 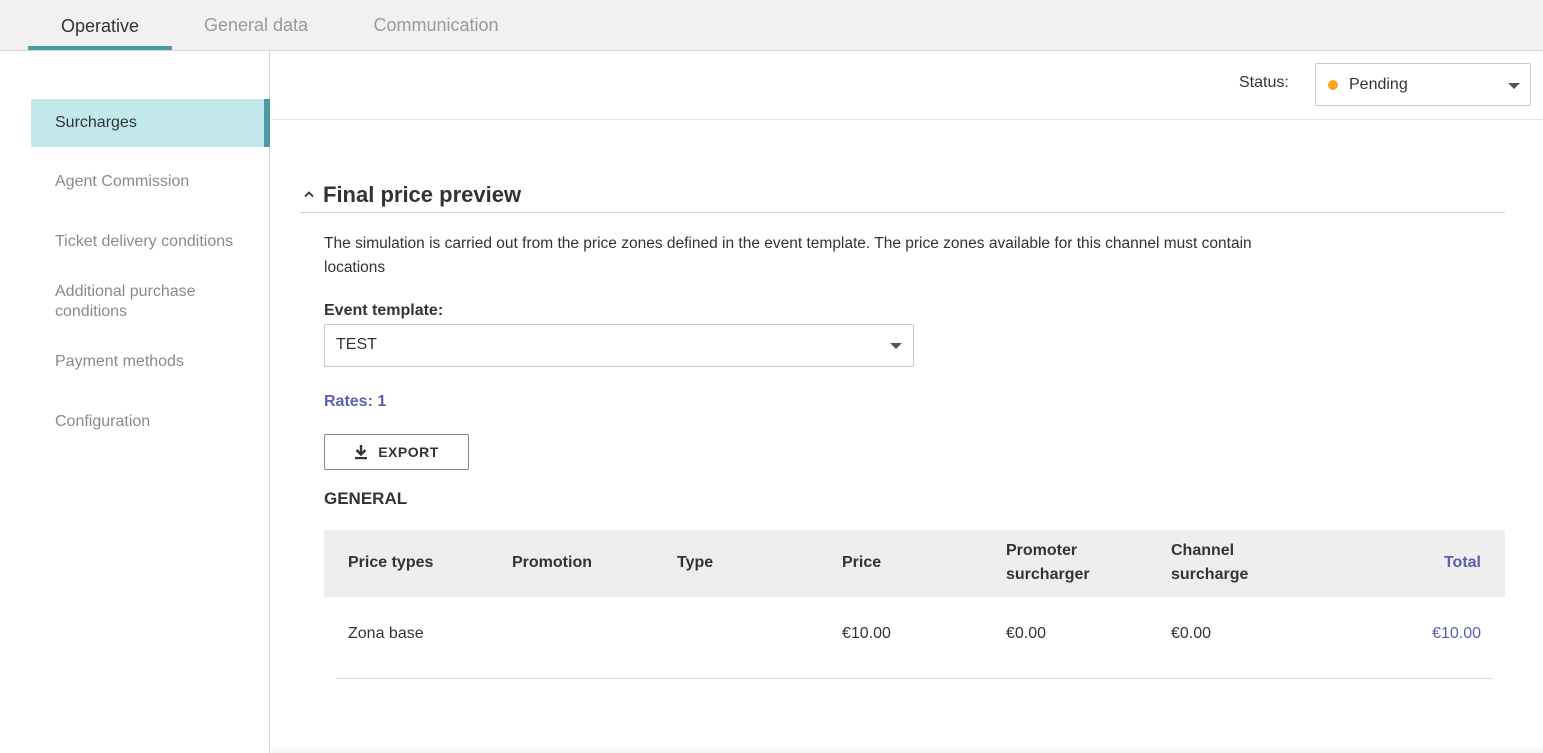 I want to click on sidebar-item-label: Configuration, so click(x=103, y=421).